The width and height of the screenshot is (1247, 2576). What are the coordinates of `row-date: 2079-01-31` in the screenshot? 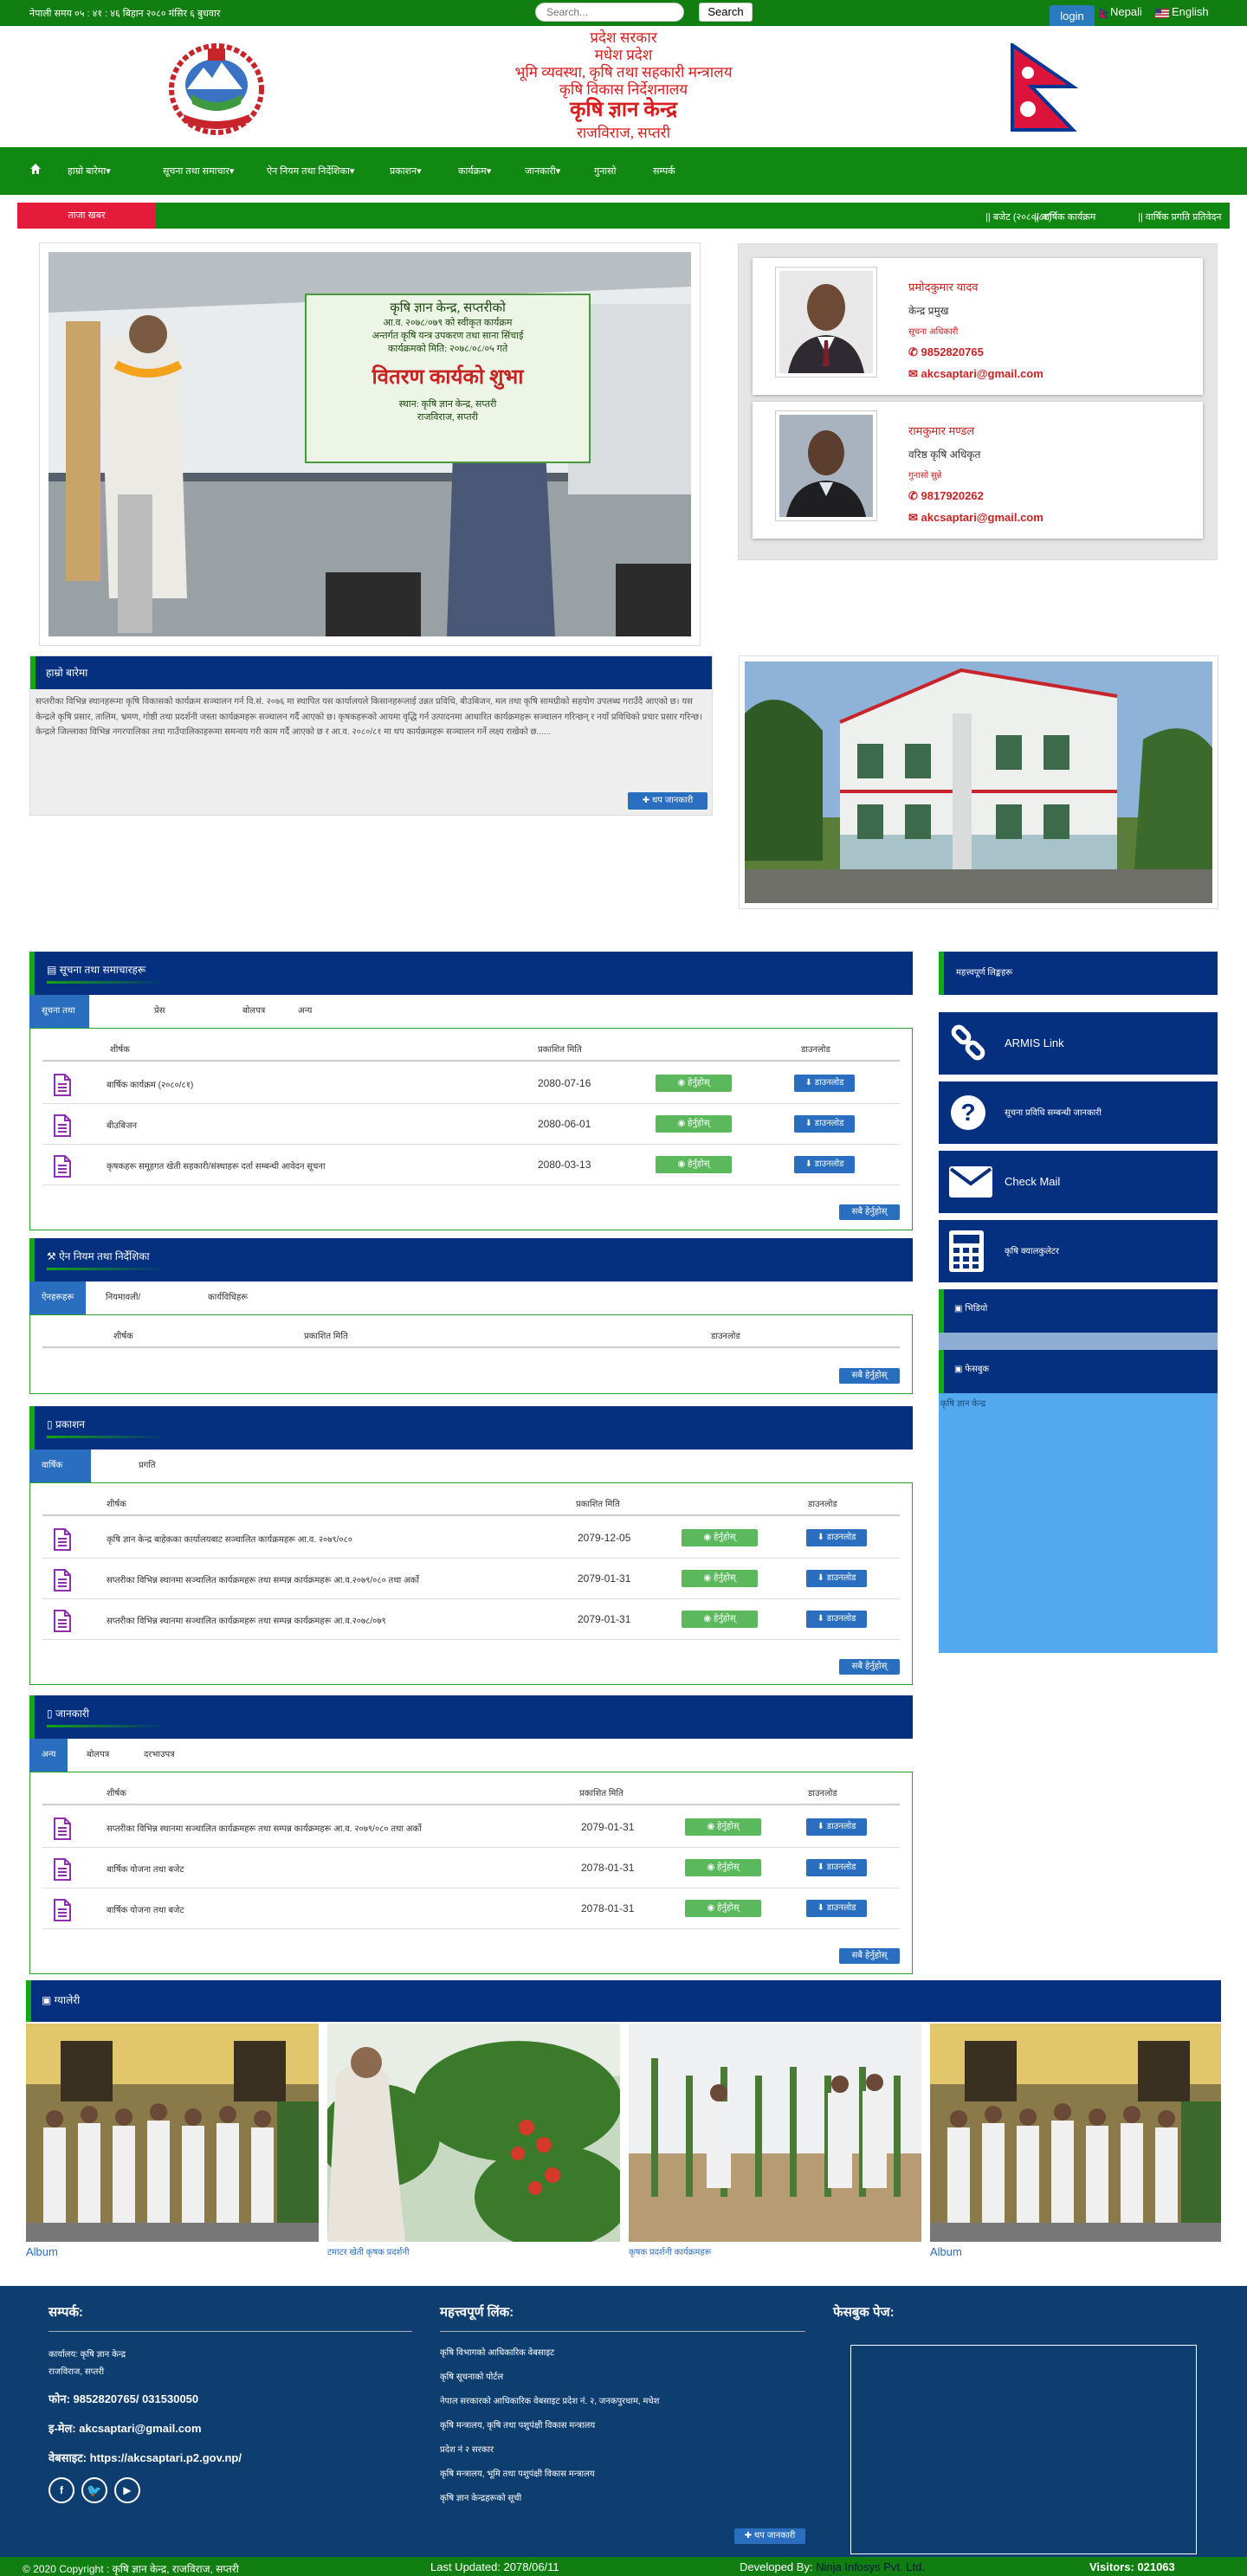 It's located at (604, 1619).